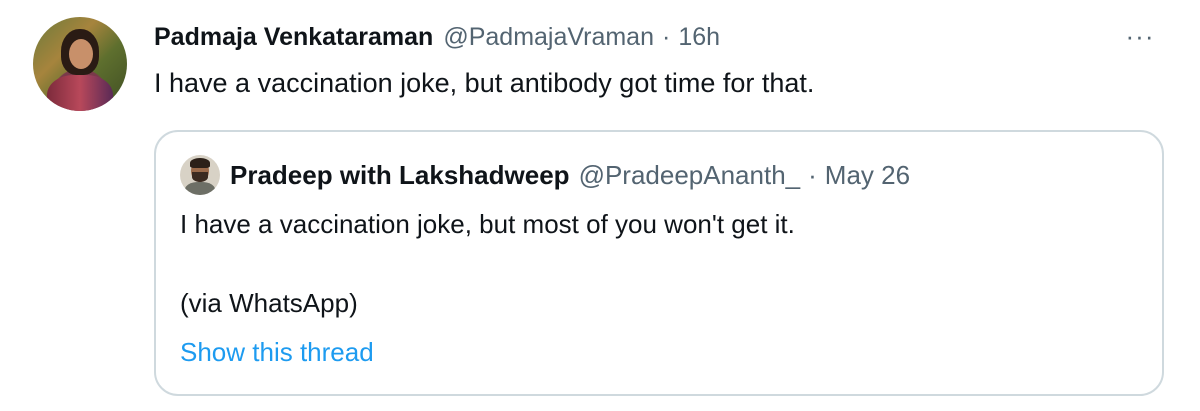 This screenshot has height=411, width=1200. I want to click on more-options-button: ···, so click(1140, 35).